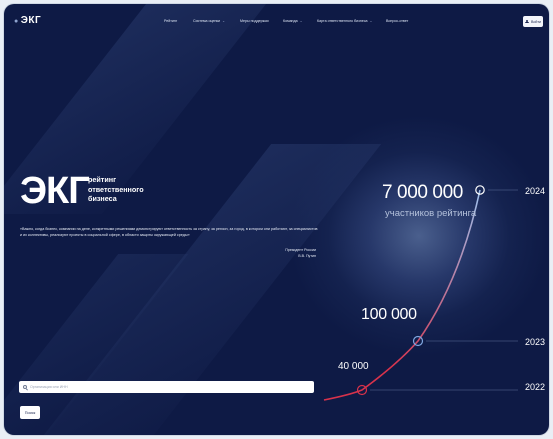 The width and height of the screenshot is (553, 439). I want to click on nav-item-support: Меры поддержки, so click(254, 21).